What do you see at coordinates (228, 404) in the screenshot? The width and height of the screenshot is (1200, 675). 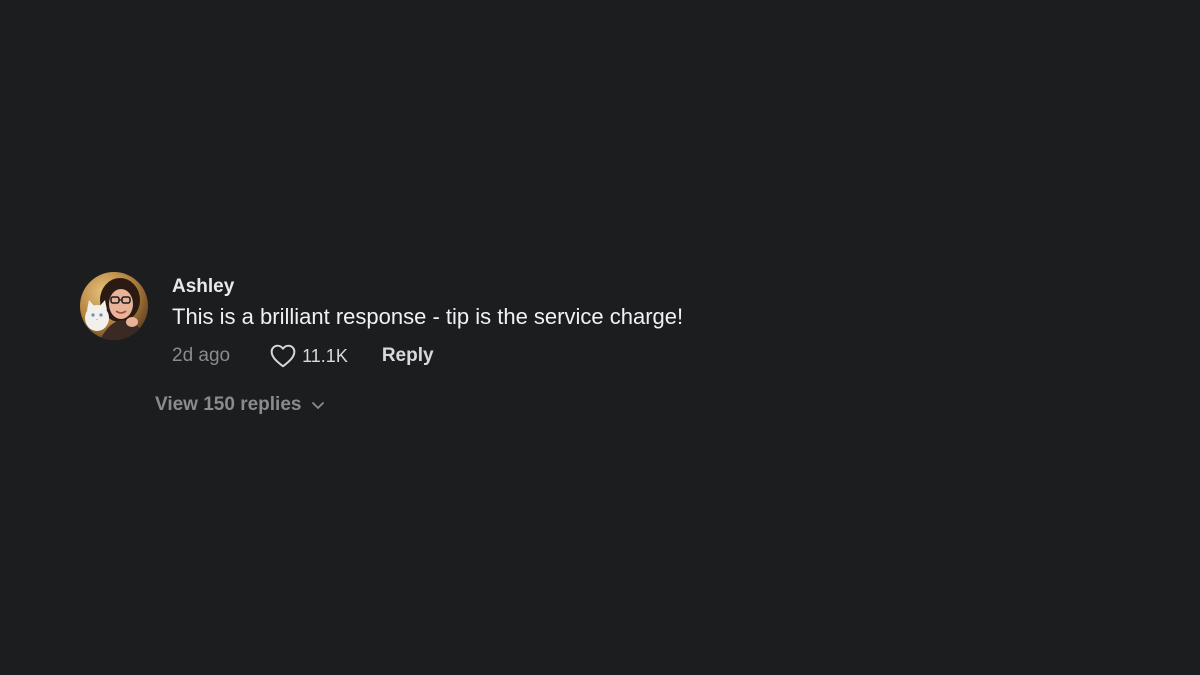 I see `view-replies-label: View 150 replies` at bounding box center [228, 404].